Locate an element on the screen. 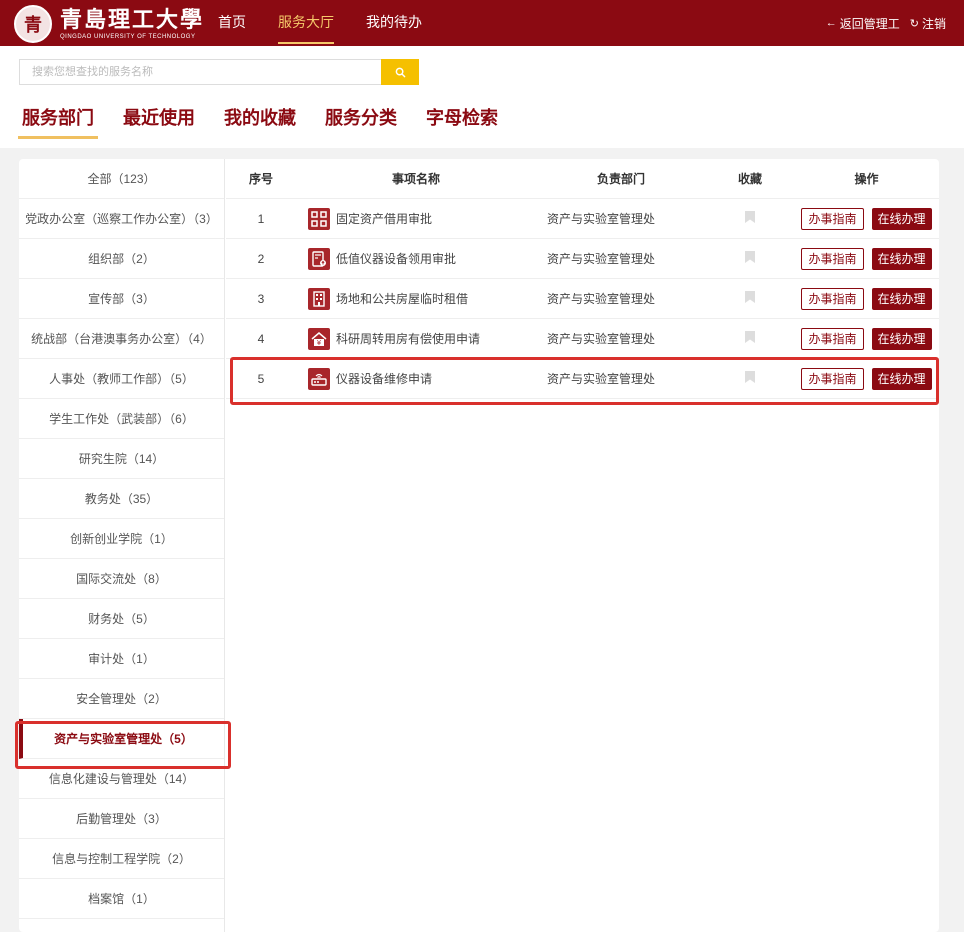 The image size is (964, 932). service-name-link: 低值仪器设备领用审批 is located at coordinates (396, 258).